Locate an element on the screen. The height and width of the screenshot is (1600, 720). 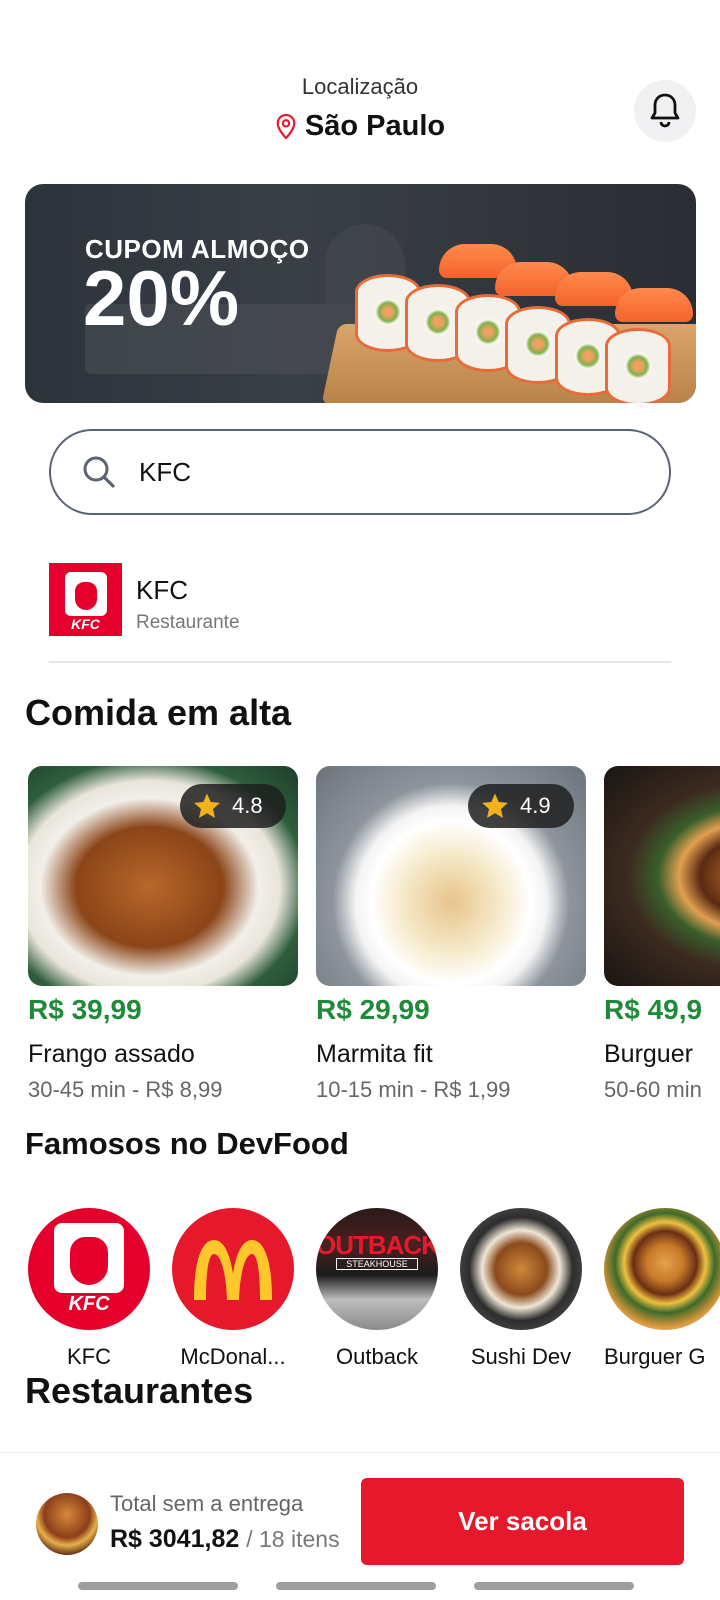
famous-item-label: Sushi Dev is located at coordinates (521, 1356).